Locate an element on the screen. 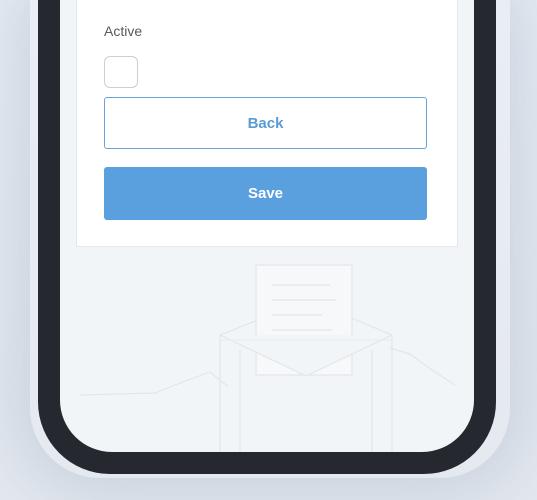 The width and height of the screenshot is (537, 500). save-button: Save is located at coordinates (265, 193).